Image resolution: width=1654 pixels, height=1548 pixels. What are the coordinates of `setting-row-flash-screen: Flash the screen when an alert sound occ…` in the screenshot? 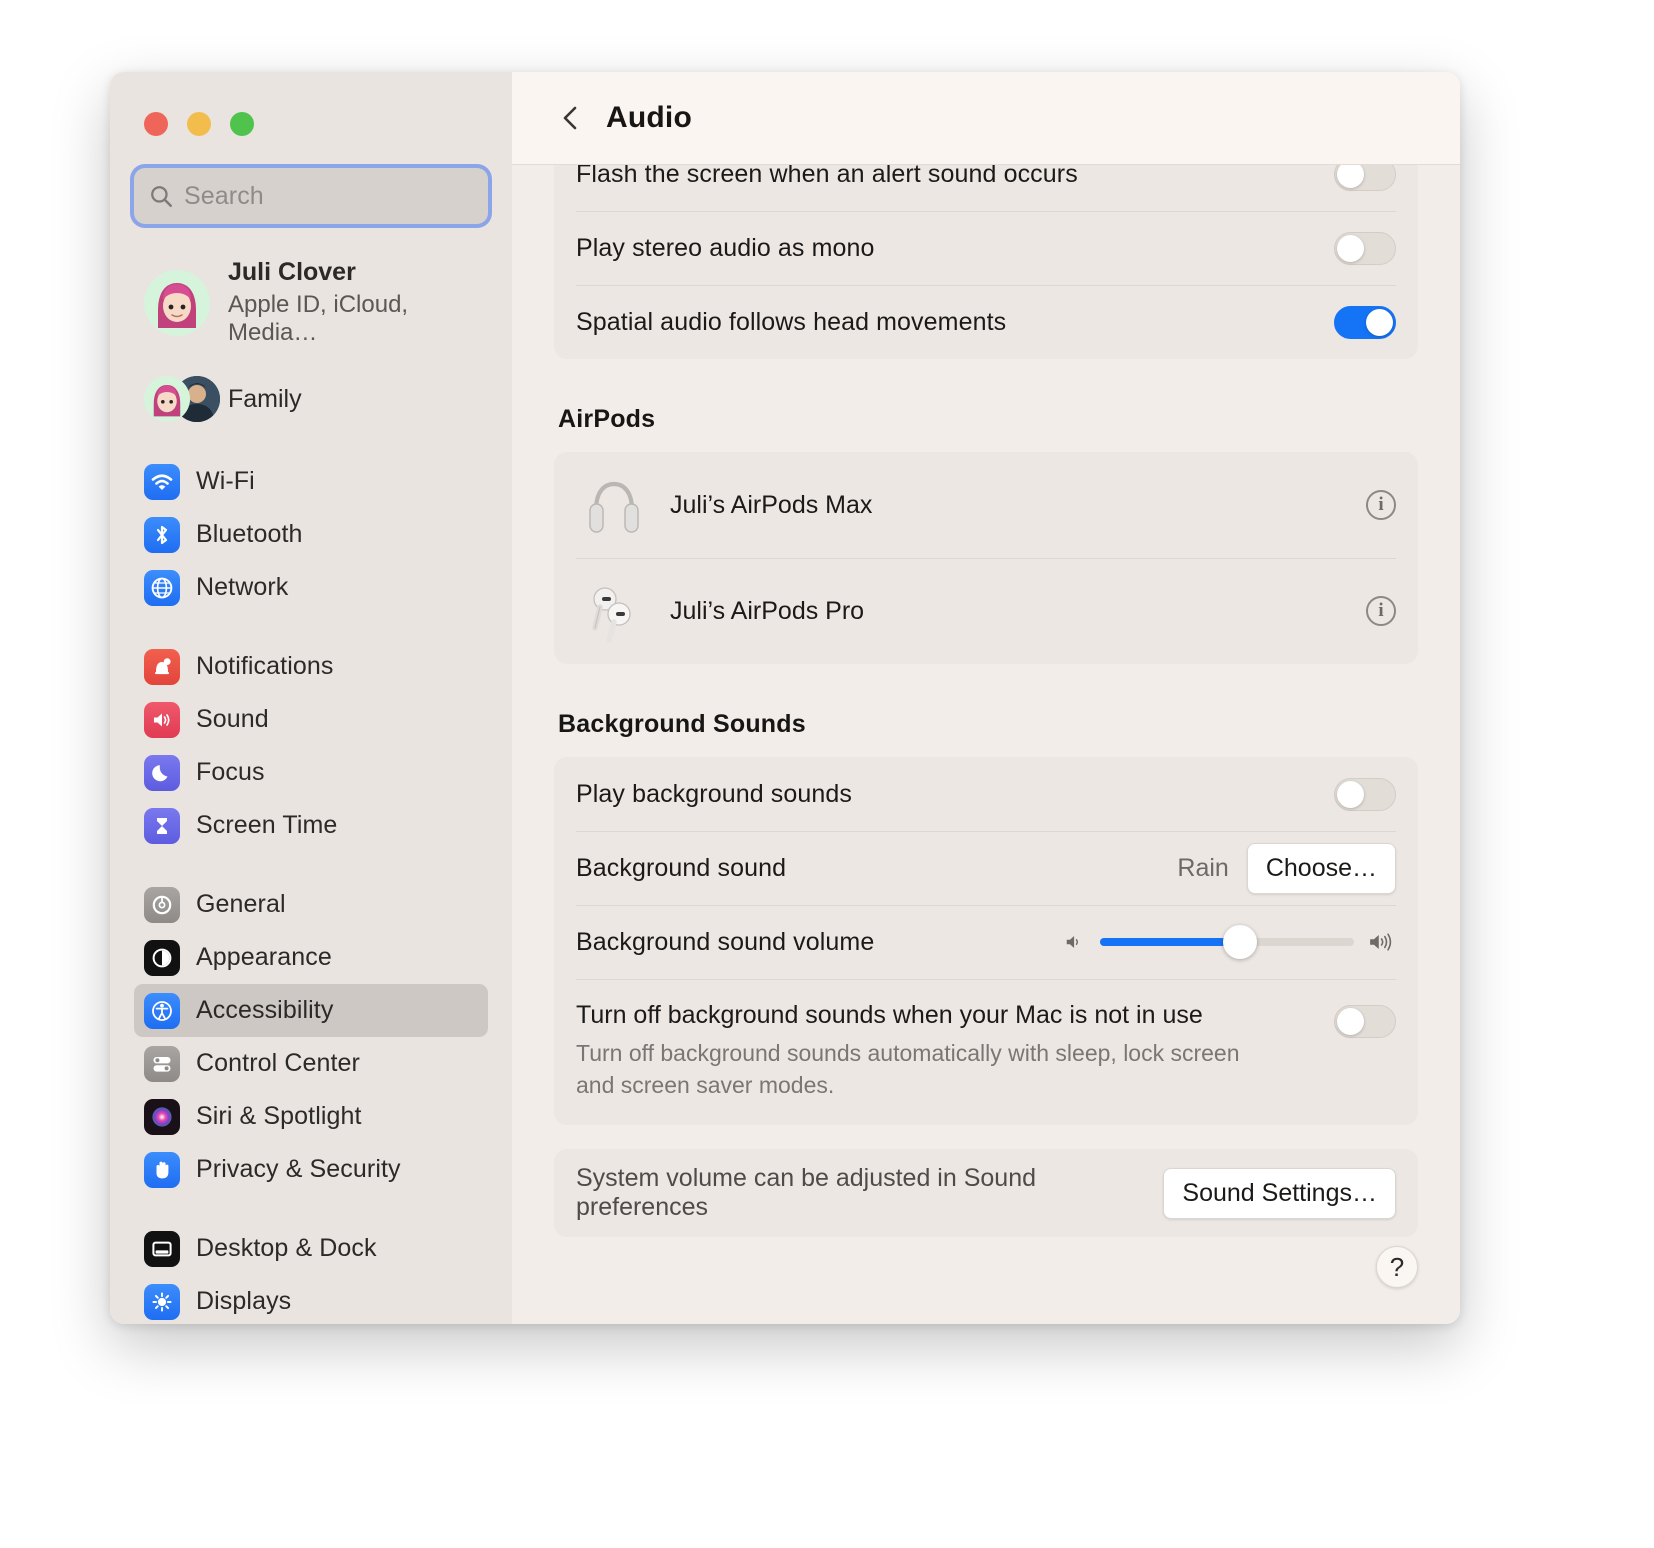 It's located at (986, 188).